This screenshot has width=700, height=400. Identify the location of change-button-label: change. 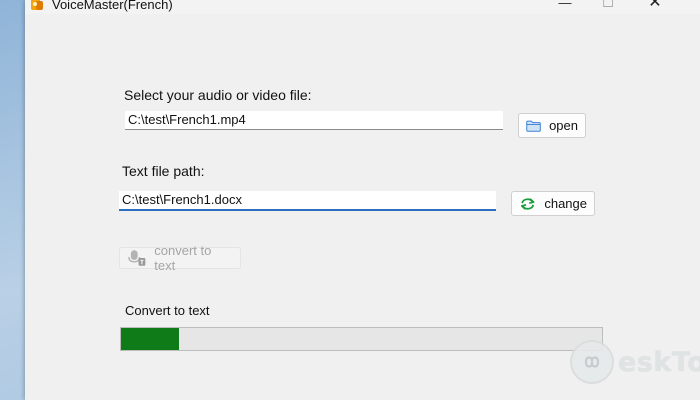
(565, 203).